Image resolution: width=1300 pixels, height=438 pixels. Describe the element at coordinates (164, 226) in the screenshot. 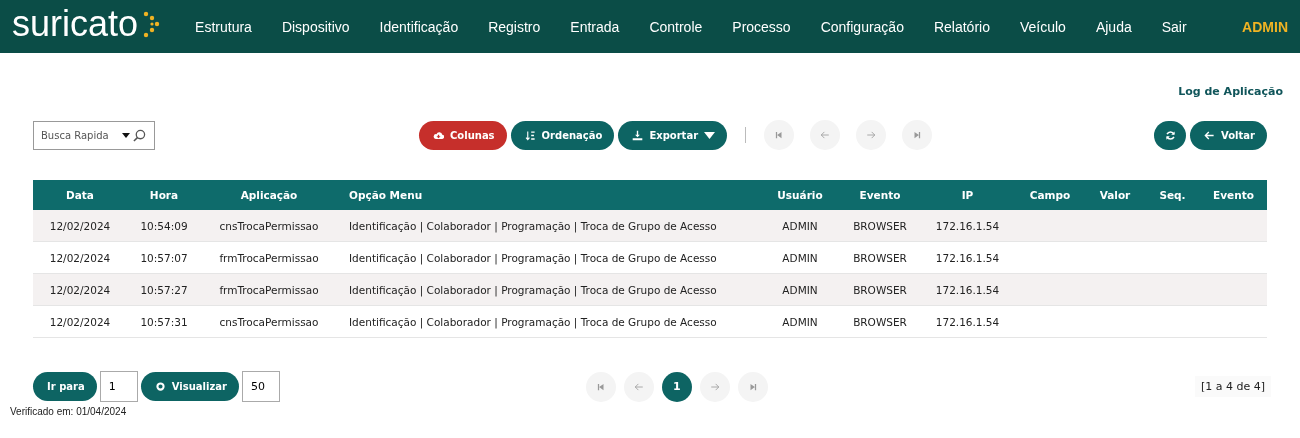

I see `table-cell: 10:54:09` at that location.